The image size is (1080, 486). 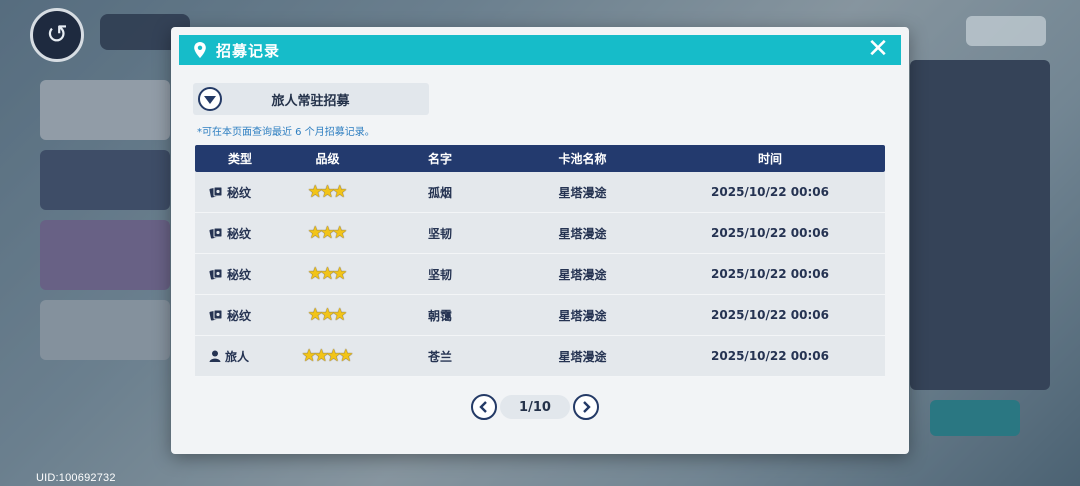 What do you see at coordinates (439, 159) in the screenshot?
I see `col-header-name: 名字` at bounding box center [439, 159].